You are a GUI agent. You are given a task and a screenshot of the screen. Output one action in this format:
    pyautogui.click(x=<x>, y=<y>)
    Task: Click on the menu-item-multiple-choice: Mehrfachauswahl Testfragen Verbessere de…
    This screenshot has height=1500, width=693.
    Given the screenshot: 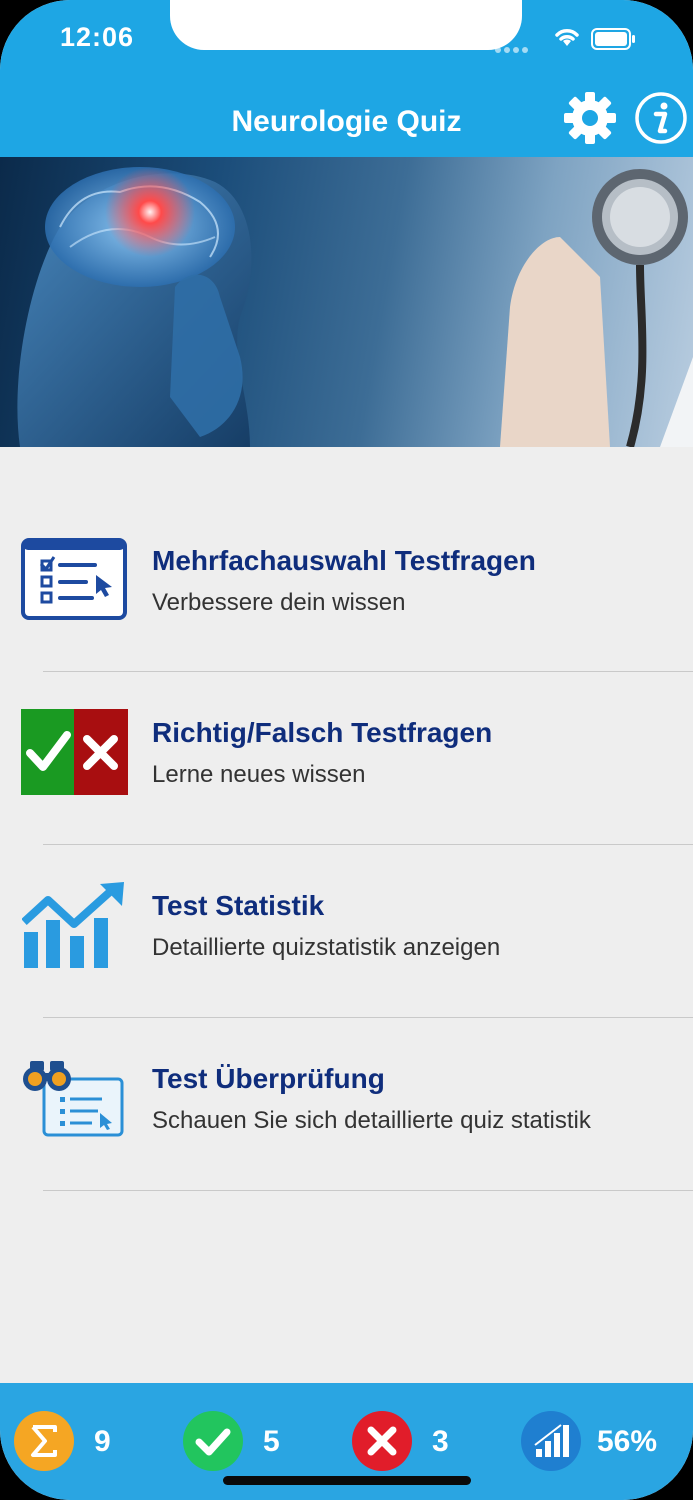 What is the action you would take?
    pyautogui.click(x=346, y=533)
    